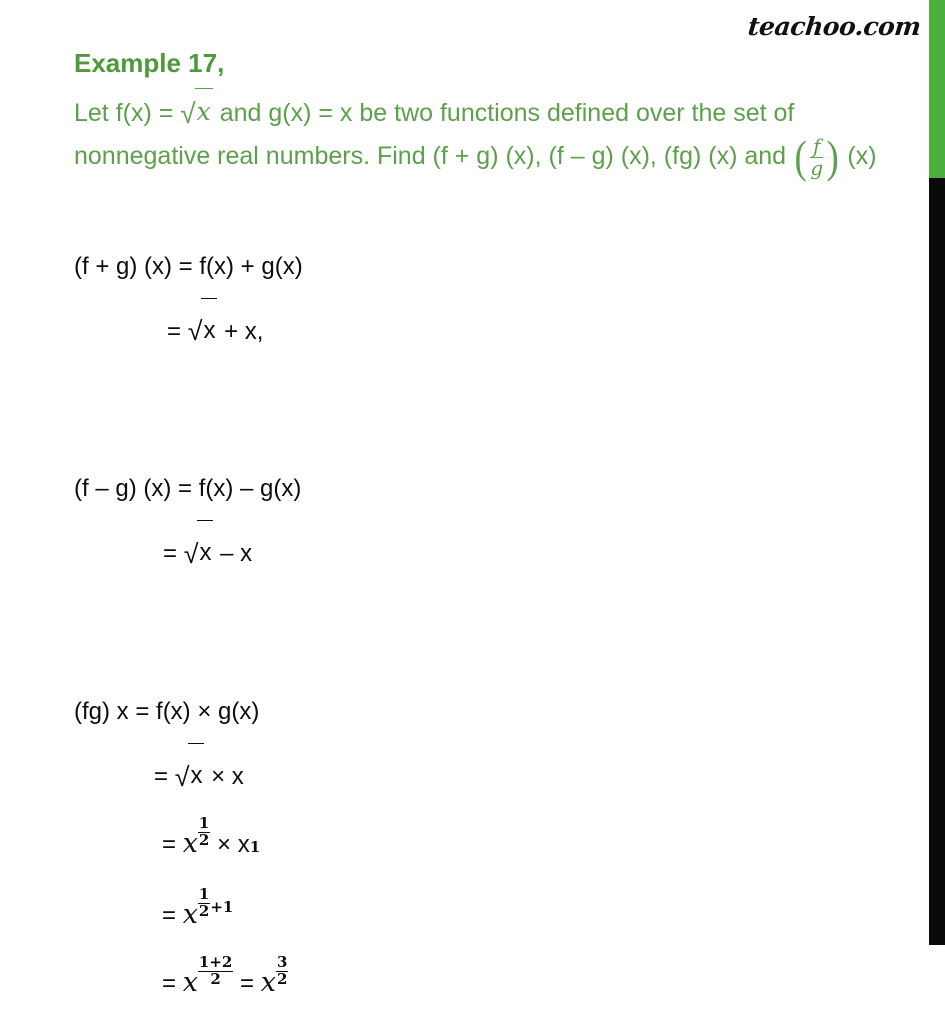 The width and height of the screenshot is (945, 1015). What do you see at coordinates (230, 845) in the screenshot?
I see `product-step2-mid: × x` at bounding box center [230, 845].